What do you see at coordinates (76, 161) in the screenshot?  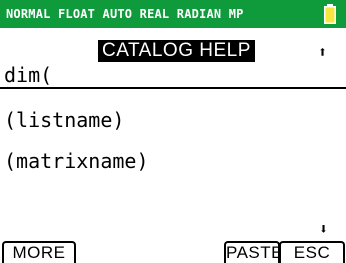 I see `argument-syntax-line: (matrixname)` at bounding box center [76, 161].